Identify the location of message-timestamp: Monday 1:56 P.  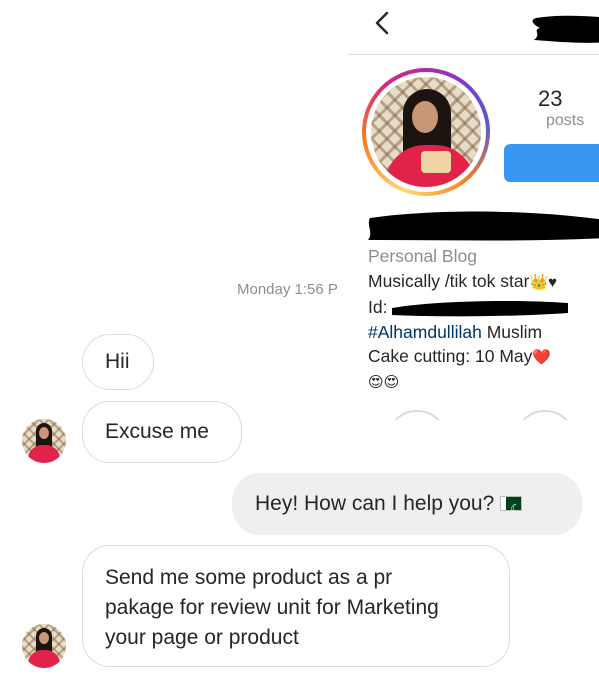
(287, 289).